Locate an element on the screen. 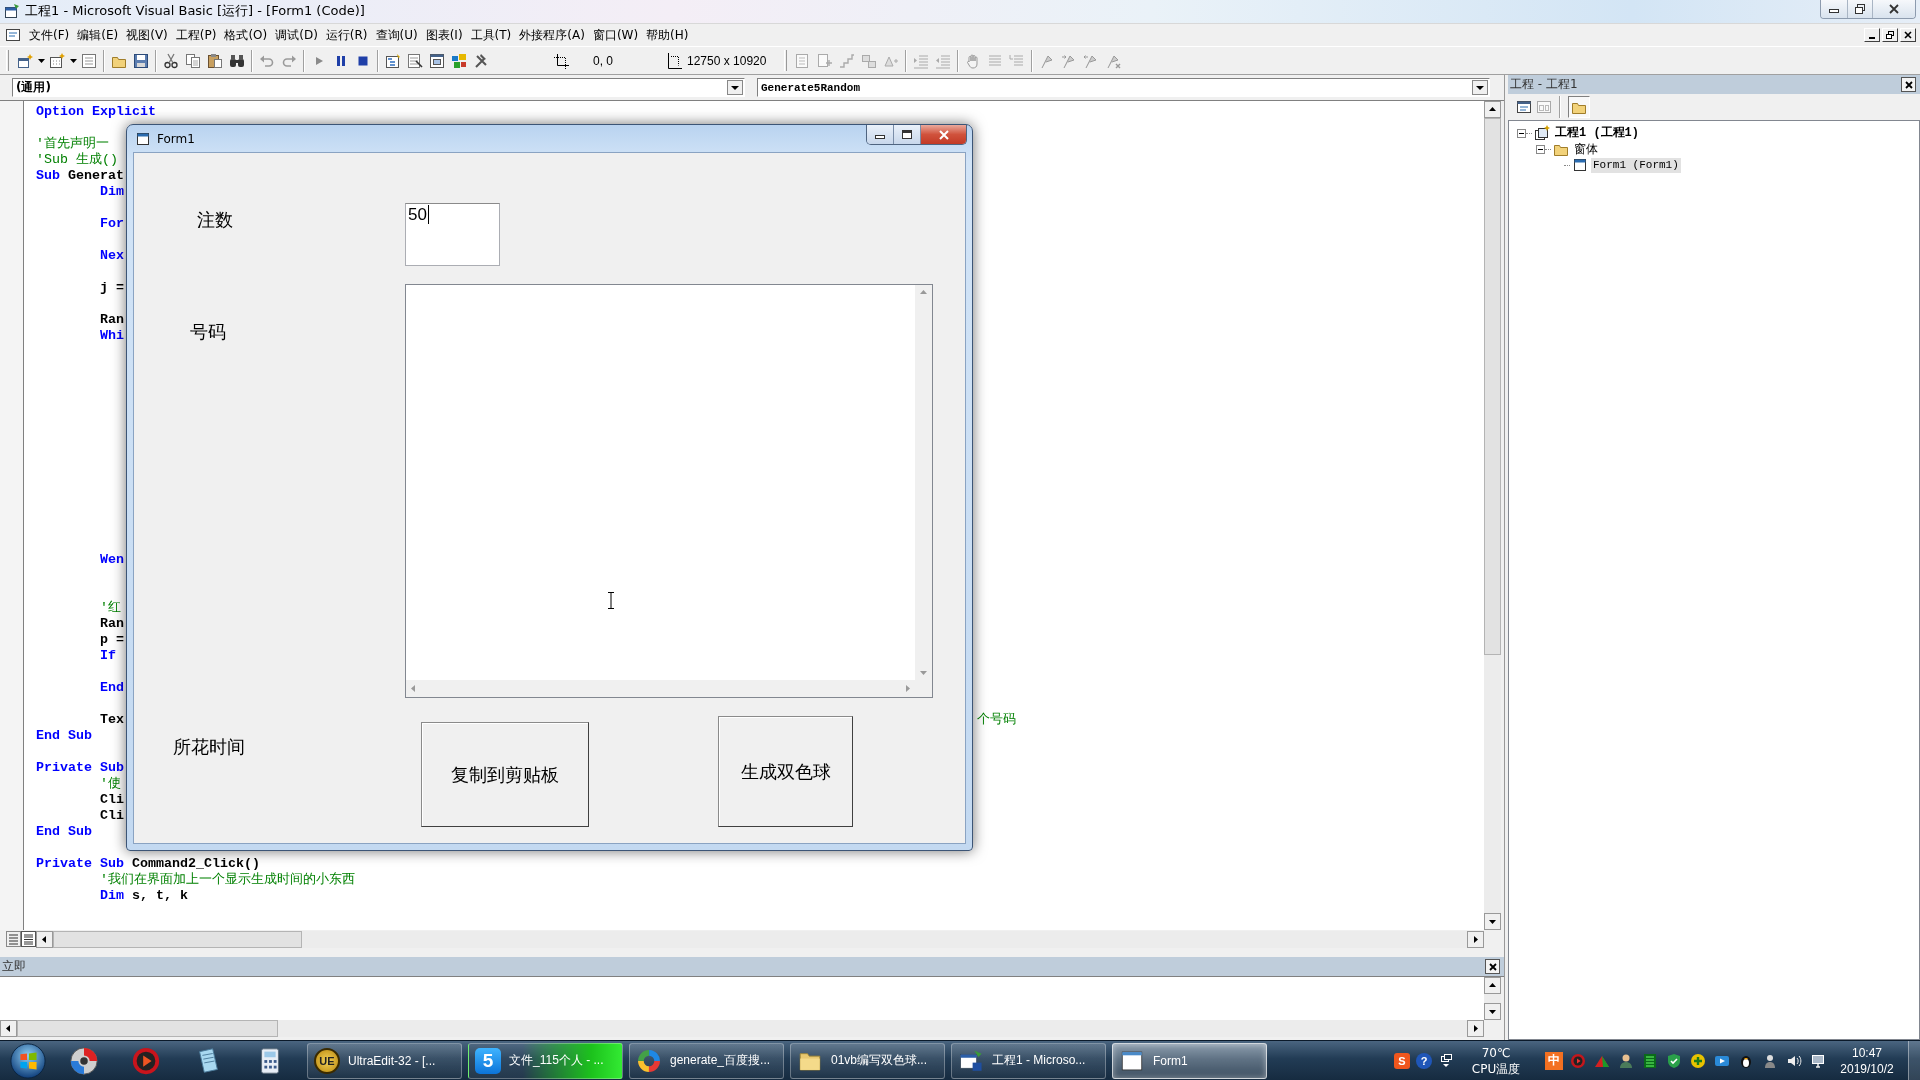  corner-marks-icon is located at coordinates (561, 60).